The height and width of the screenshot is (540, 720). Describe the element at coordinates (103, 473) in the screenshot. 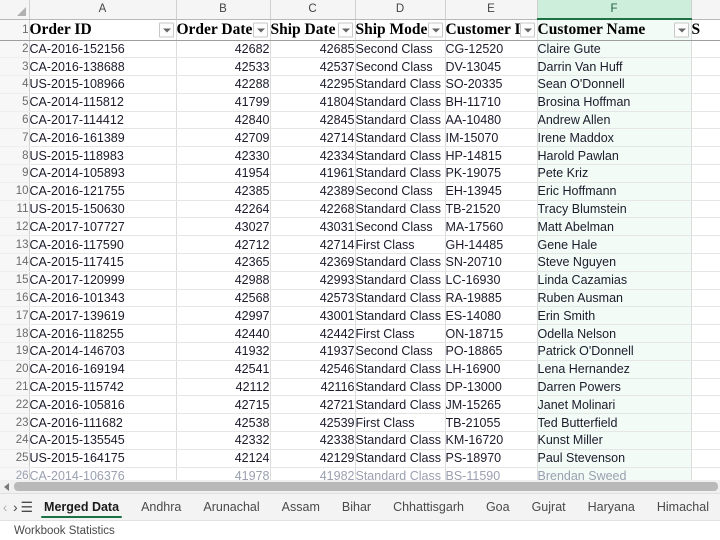

I see `cell-order-id: CA-2014-106376` at that location.